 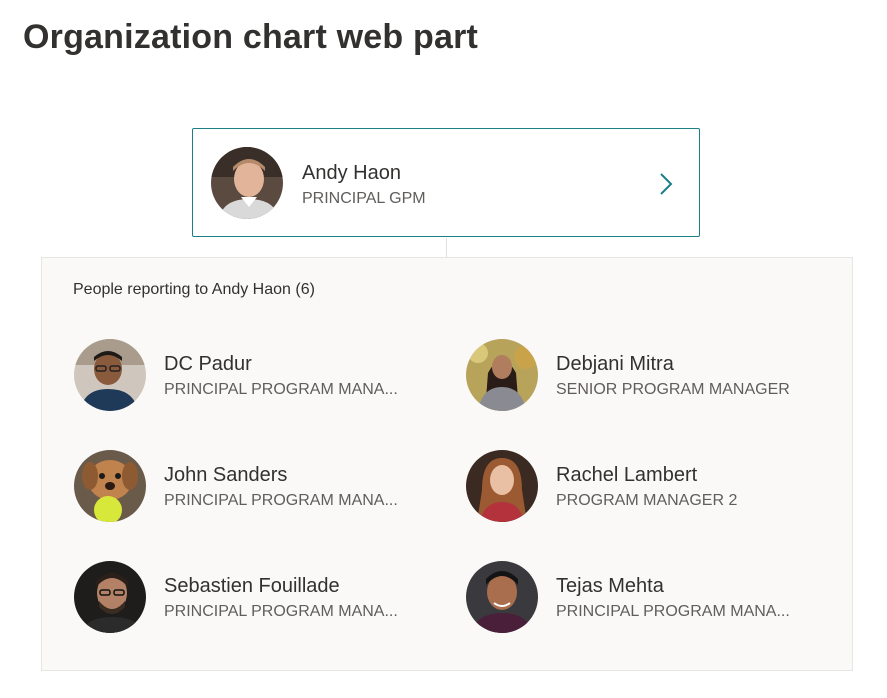 What do you see at coordinates (252, 586) in the screenshot?
I see `person-name: Sebastien Fouillade` at bounding box center [252, 586].